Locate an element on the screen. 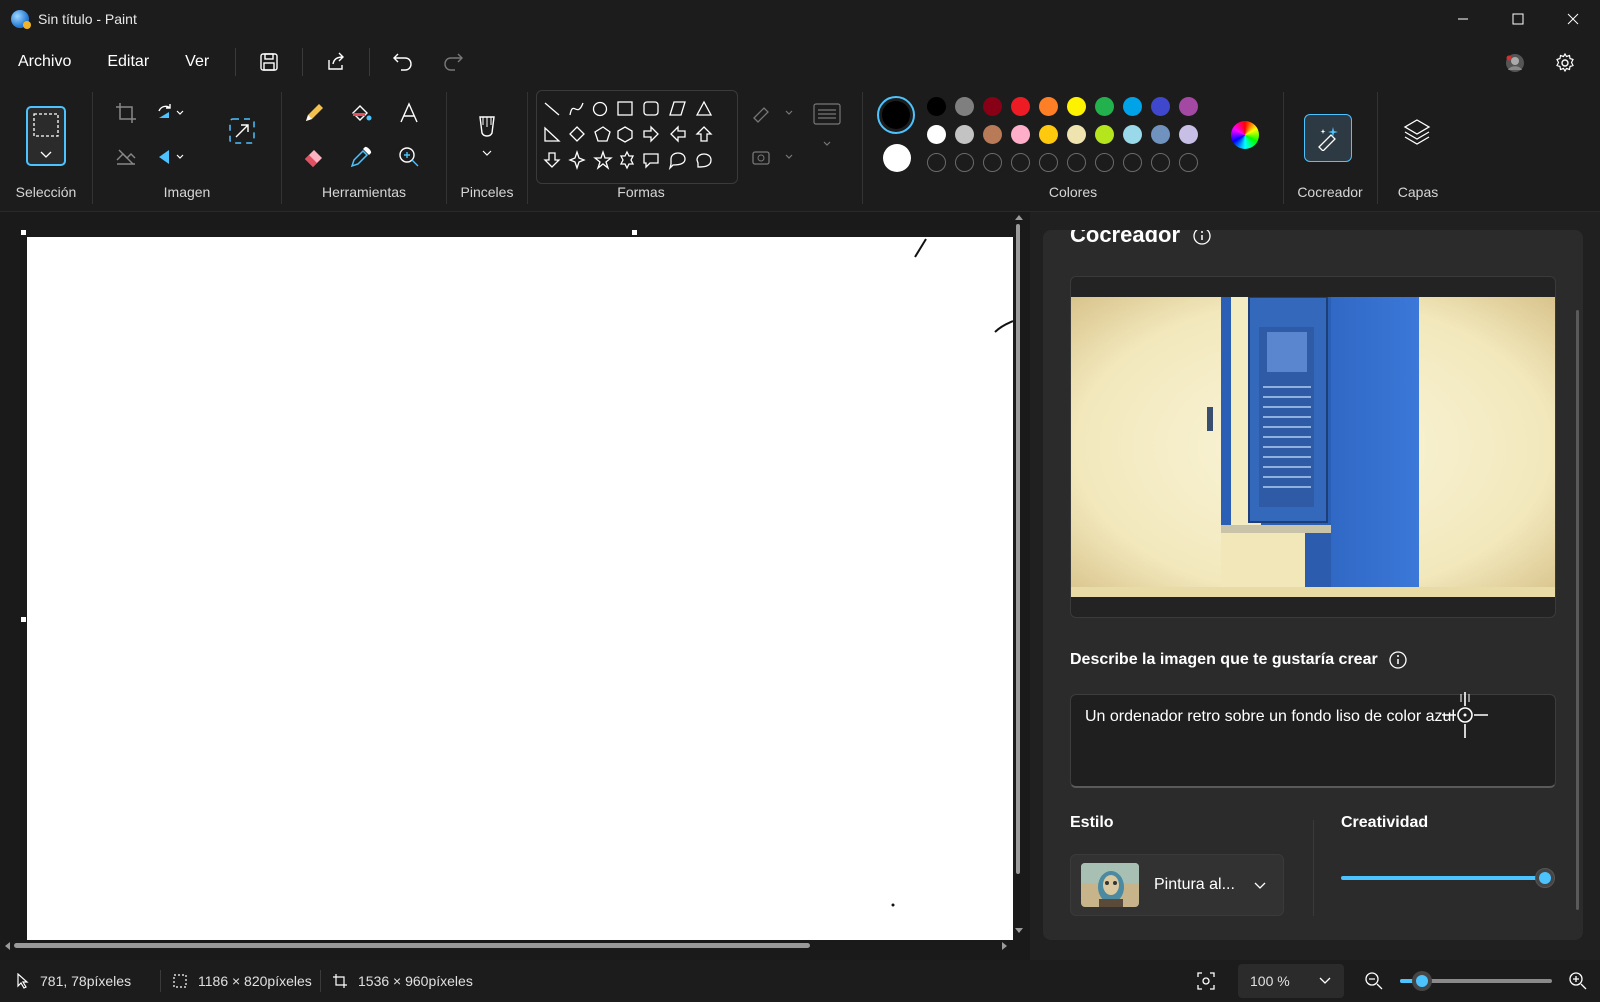  canvas-size-icon is located at coordinates (340, 981).